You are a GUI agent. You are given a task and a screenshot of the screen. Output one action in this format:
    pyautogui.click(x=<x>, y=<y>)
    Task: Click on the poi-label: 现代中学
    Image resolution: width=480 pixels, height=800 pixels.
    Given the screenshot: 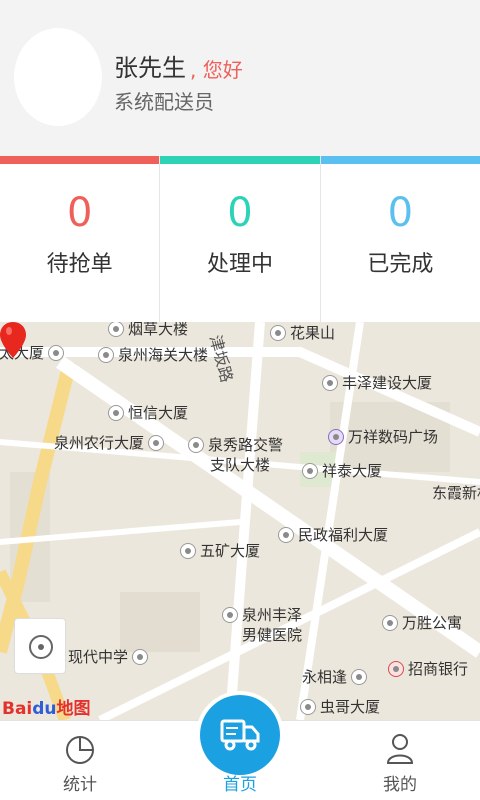 What is the action you would take?
    pyautogui.click(x=98, y=657)
    